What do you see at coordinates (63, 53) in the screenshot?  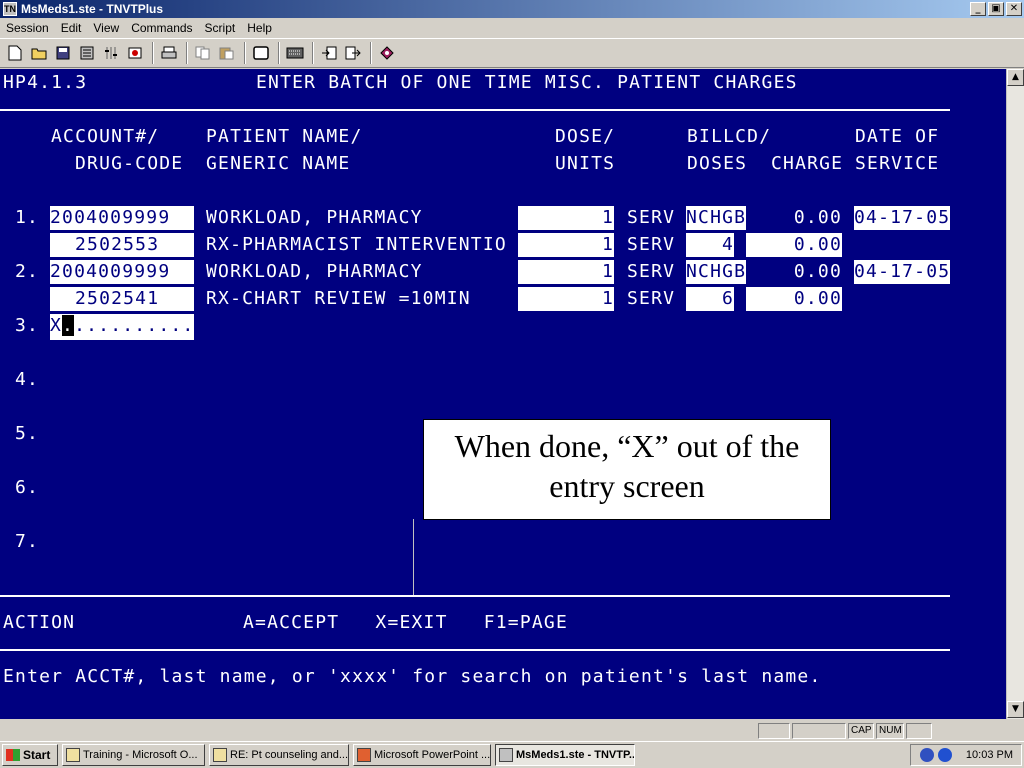 I see `save-icon` at bounding box center [63, 53].